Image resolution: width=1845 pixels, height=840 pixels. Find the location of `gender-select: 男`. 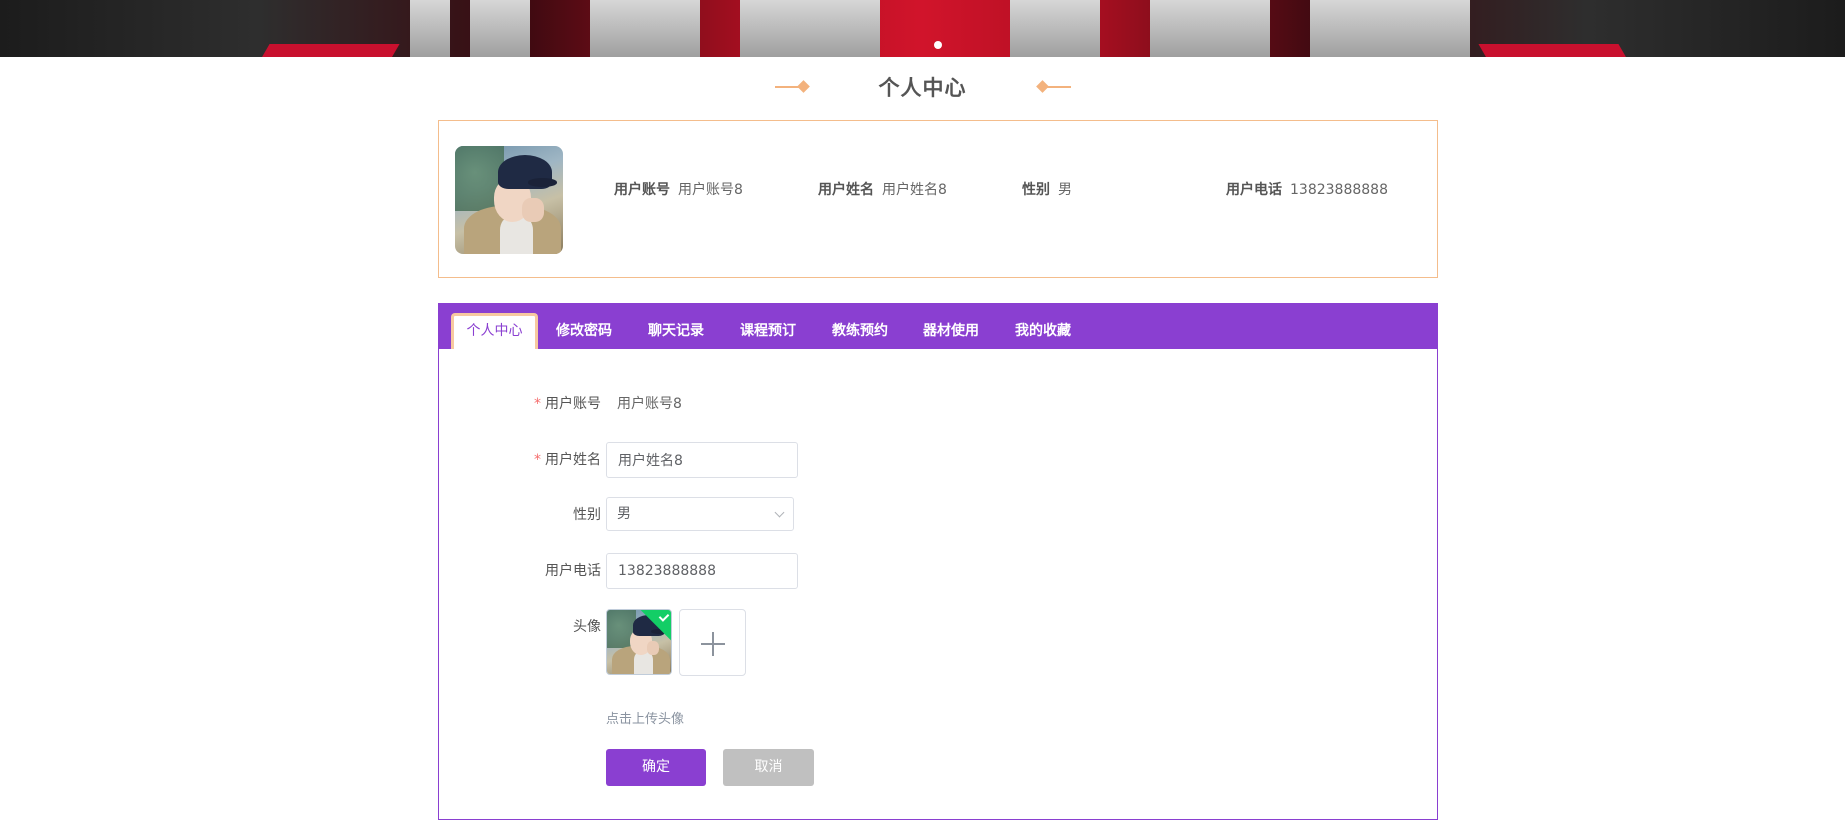

gender-select: 男 is located at coordinates (700, 514).